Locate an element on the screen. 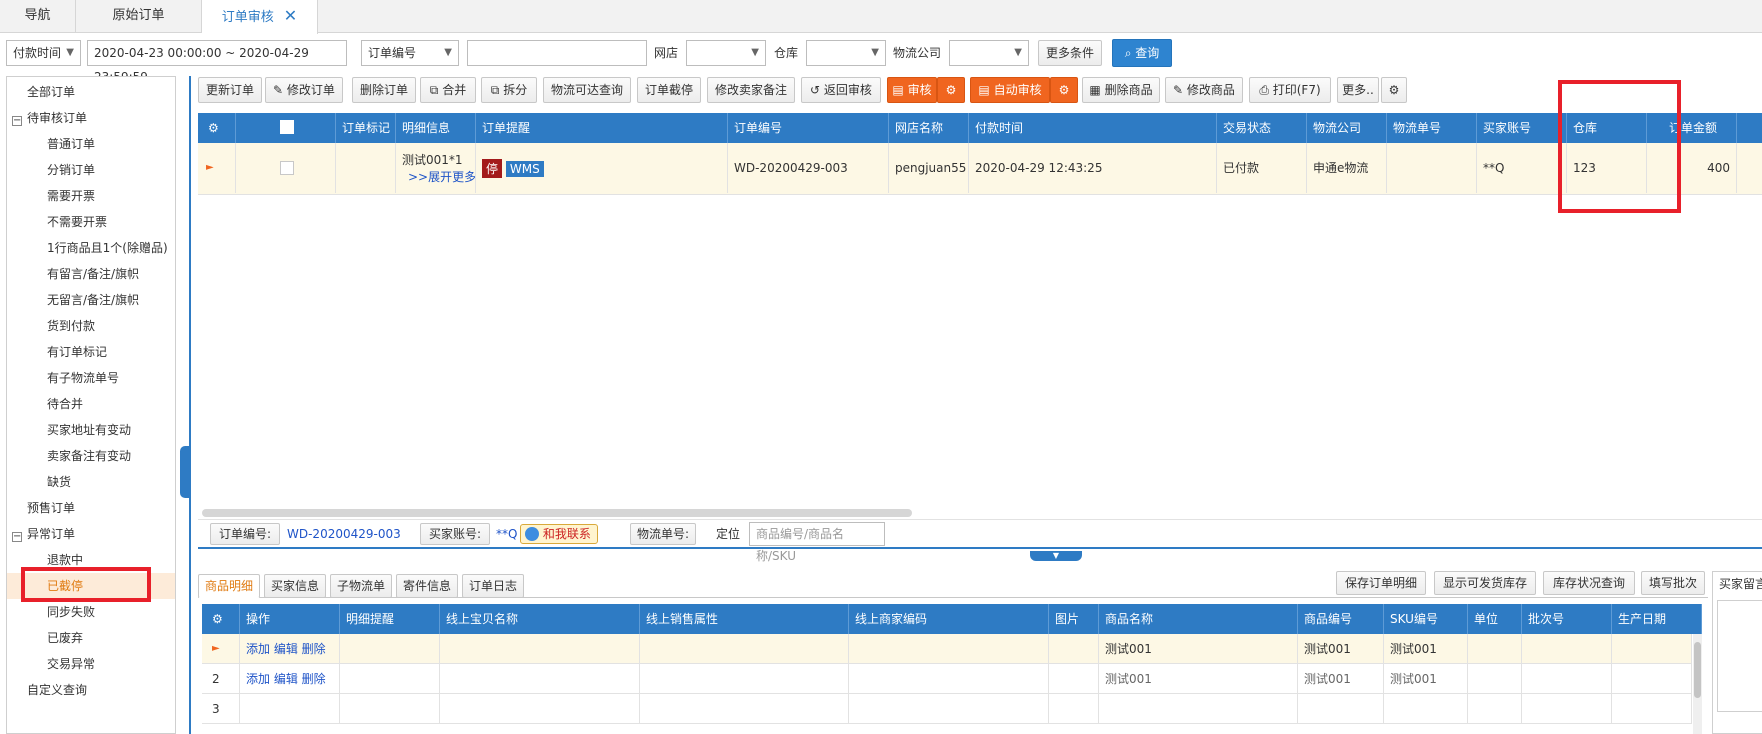  sidebar-item-cod: 货到付款 is located at coordinates (91, 326).